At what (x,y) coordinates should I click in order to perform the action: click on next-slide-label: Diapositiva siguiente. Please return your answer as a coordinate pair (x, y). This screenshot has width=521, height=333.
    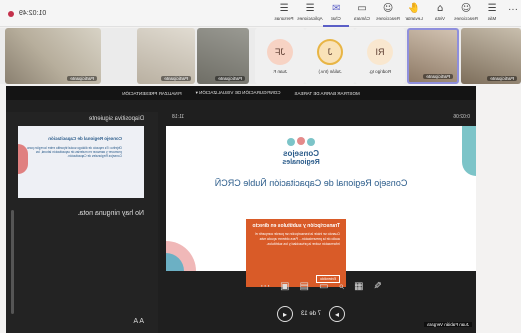
    Looking at the image, I should click on (116, 119).